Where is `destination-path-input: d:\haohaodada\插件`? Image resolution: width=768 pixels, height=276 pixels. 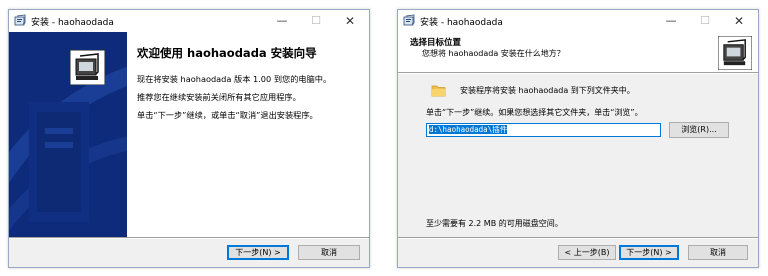 destination-path-input: d:\haohaodada\插件 is located at coordinates (543, 130).